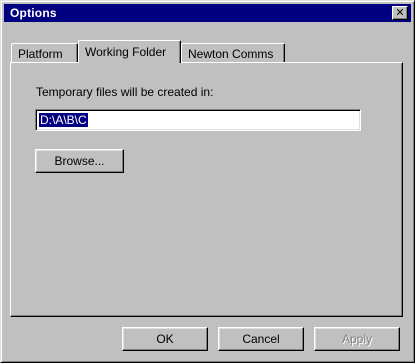  What do you see at coordinates (261, 339) in the screenshot?
I see `cancel-button: Cancel` at bounding box center [261, 339].